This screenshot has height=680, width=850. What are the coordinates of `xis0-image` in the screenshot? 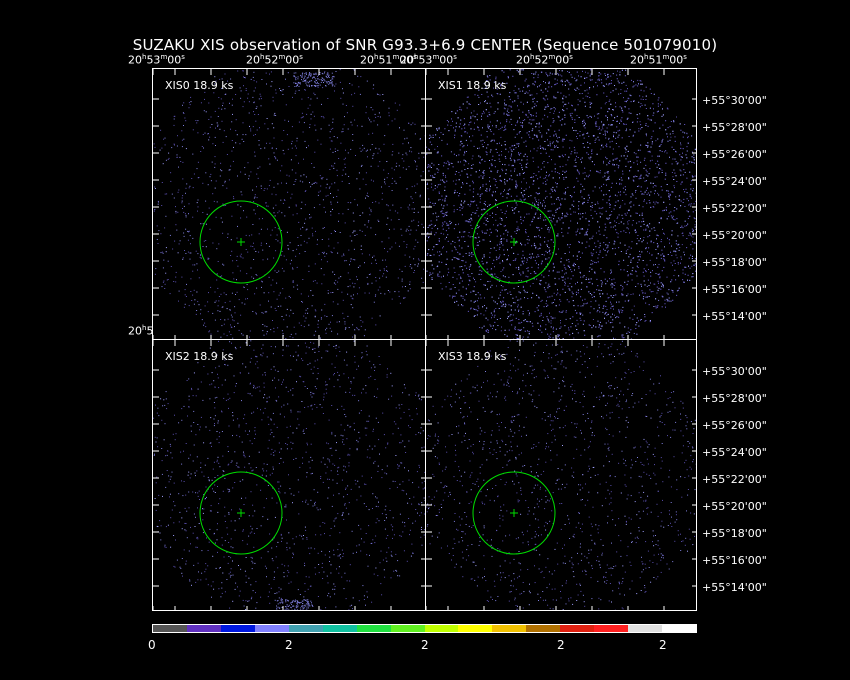 It's located at (289, 204).